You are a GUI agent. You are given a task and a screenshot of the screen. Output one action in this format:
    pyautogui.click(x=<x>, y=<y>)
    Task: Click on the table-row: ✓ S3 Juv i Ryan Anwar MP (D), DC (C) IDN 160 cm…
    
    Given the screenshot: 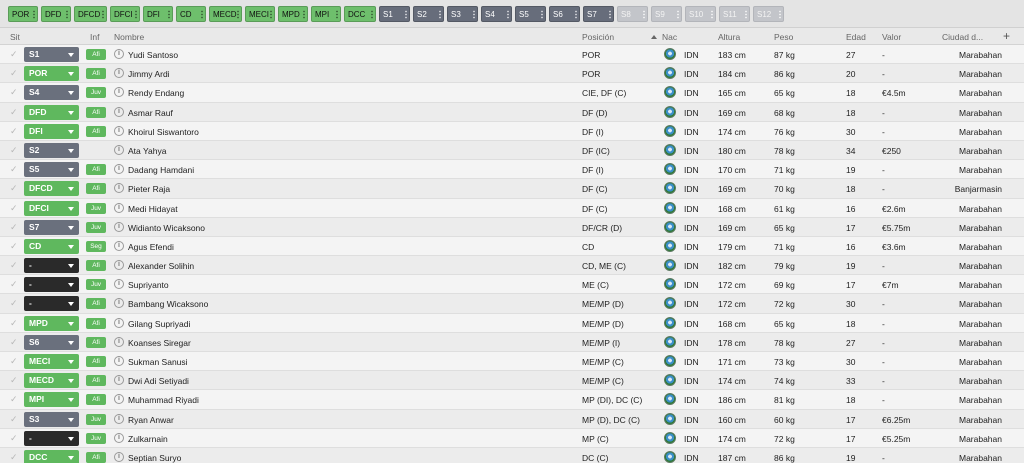 What is the action you would take?
    pyautogui.click(x=512, y=419)
    